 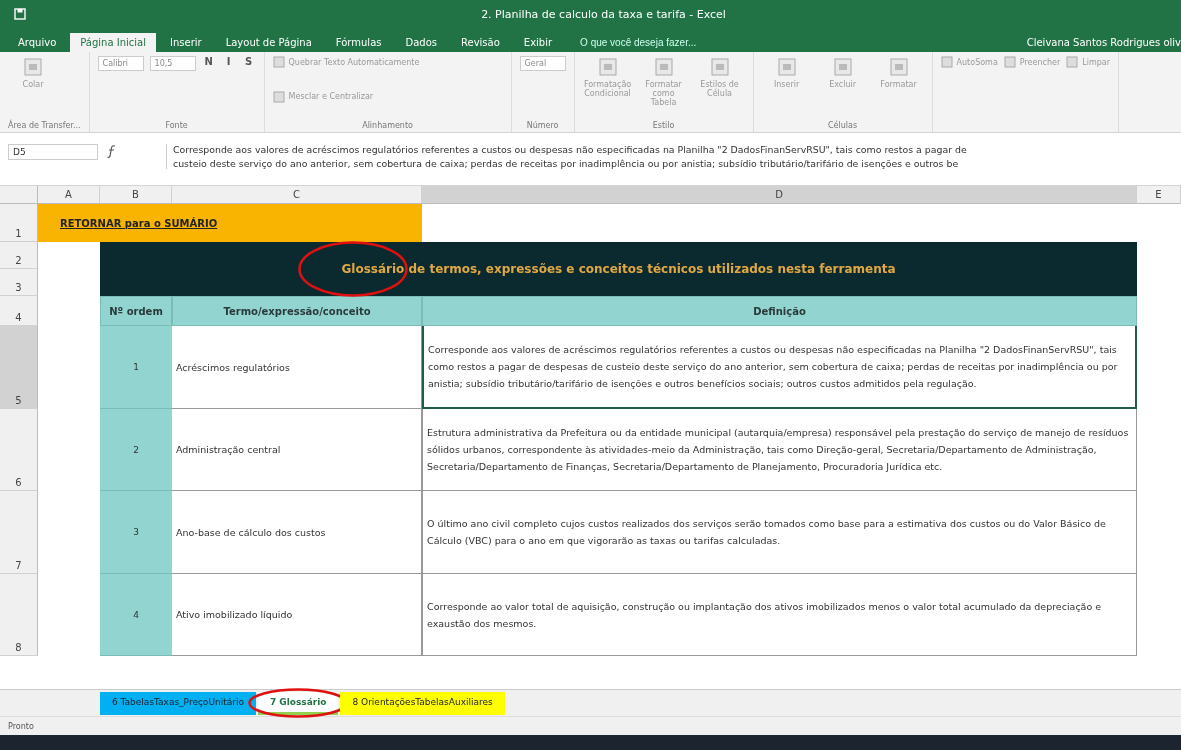 I want to click on group-label: Células, so click(x=843, y=125).